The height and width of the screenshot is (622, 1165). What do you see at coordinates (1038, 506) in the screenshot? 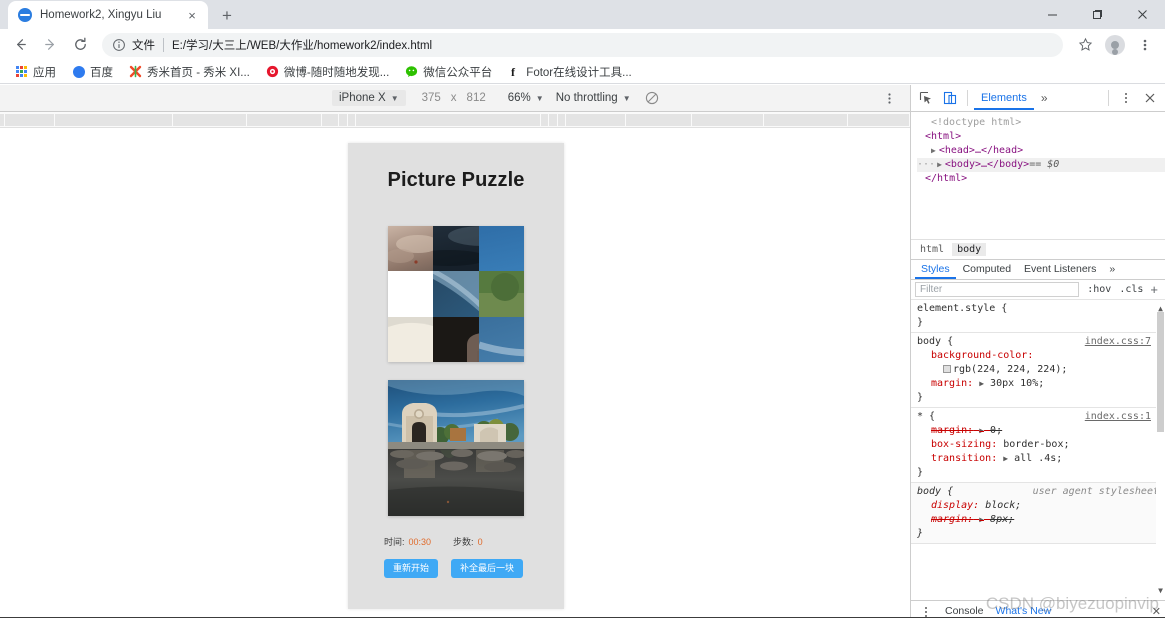
I see `declaration: display: block;` at bounding box center [1038, 506].